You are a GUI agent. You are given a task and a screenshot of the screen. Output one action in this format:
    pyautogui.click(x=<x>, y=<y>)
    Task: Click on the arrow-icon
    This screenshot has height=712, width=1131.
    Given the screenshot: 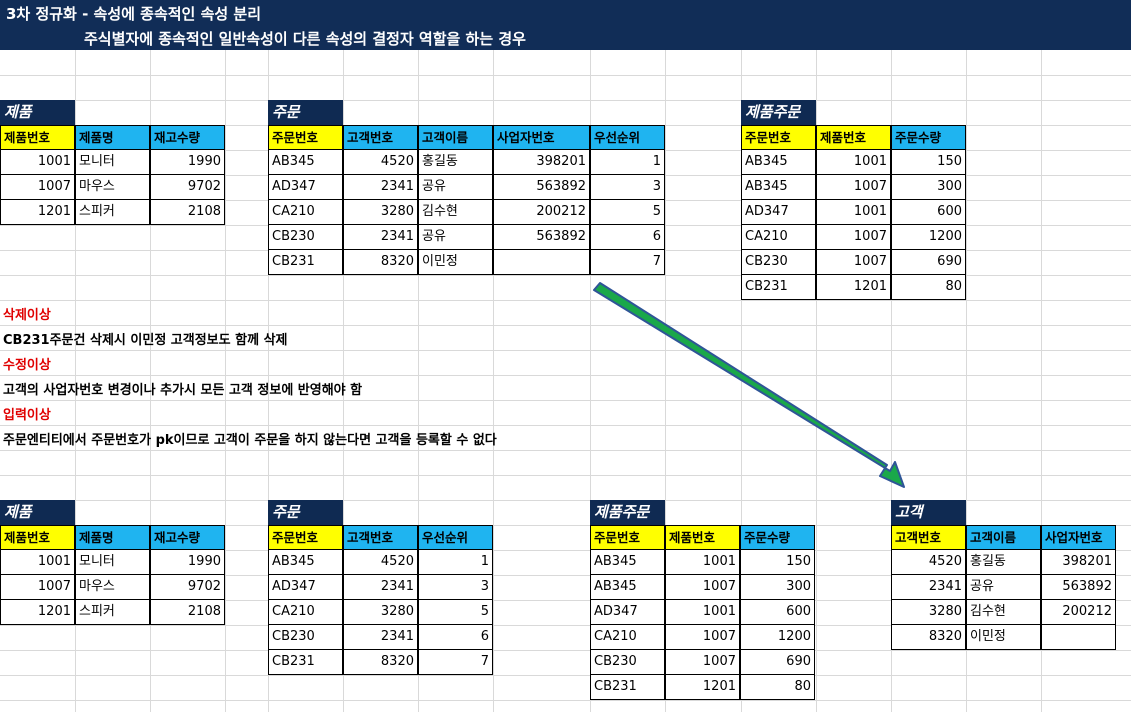 What is the action you would take?
    pyautogui.click(x=749, y=385)
    